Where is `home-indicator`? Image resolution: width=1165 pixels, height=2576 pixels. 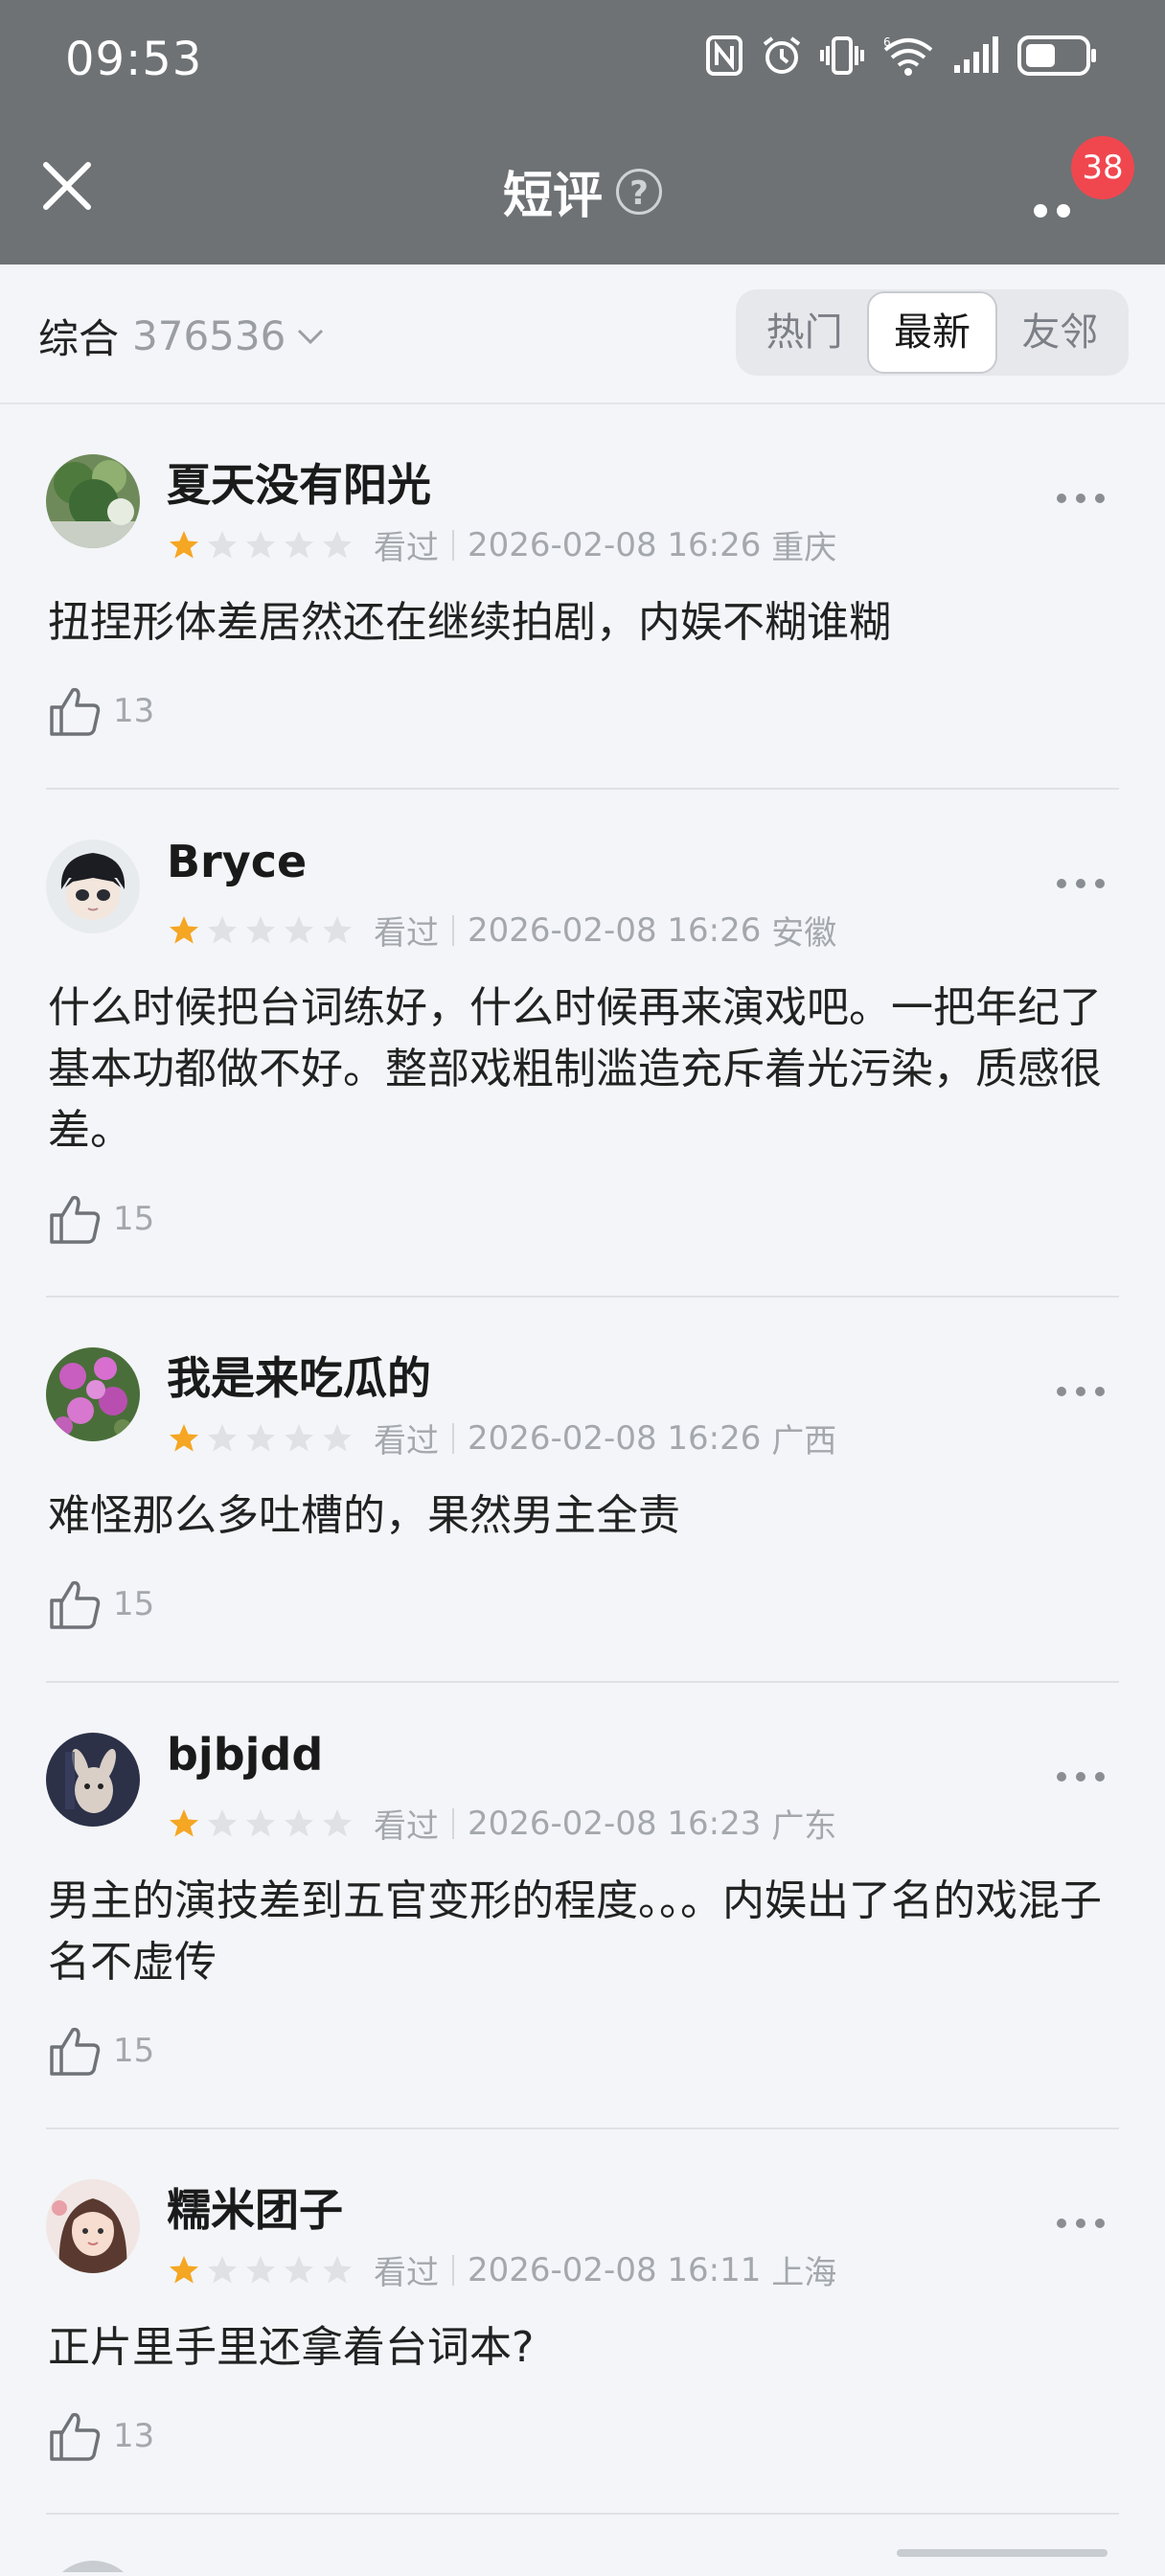
home-indicator is located at coordinates (1002, 2553).